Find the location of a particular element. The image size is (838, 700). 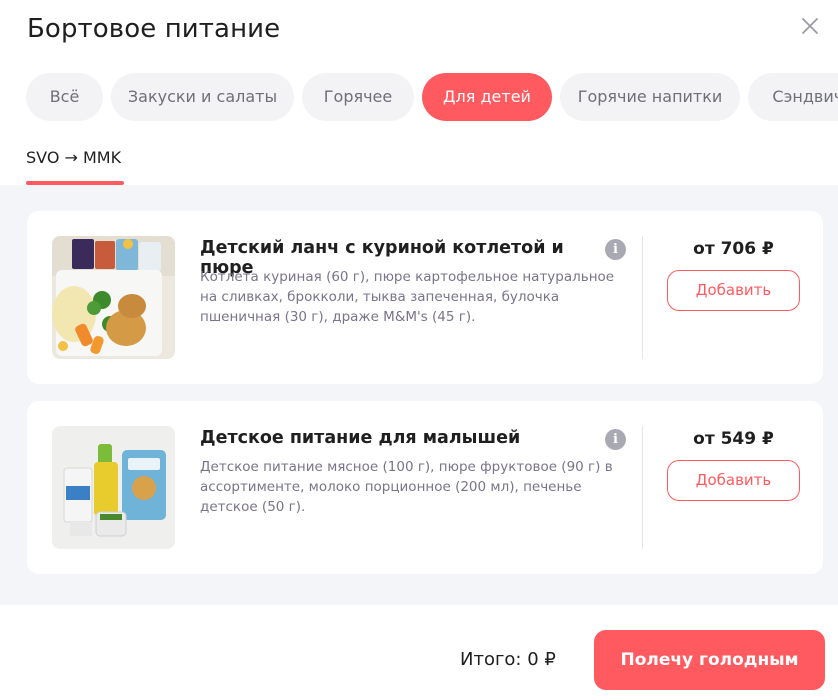

product-price: от 706 ₽ is located at coordinates (733, 249).